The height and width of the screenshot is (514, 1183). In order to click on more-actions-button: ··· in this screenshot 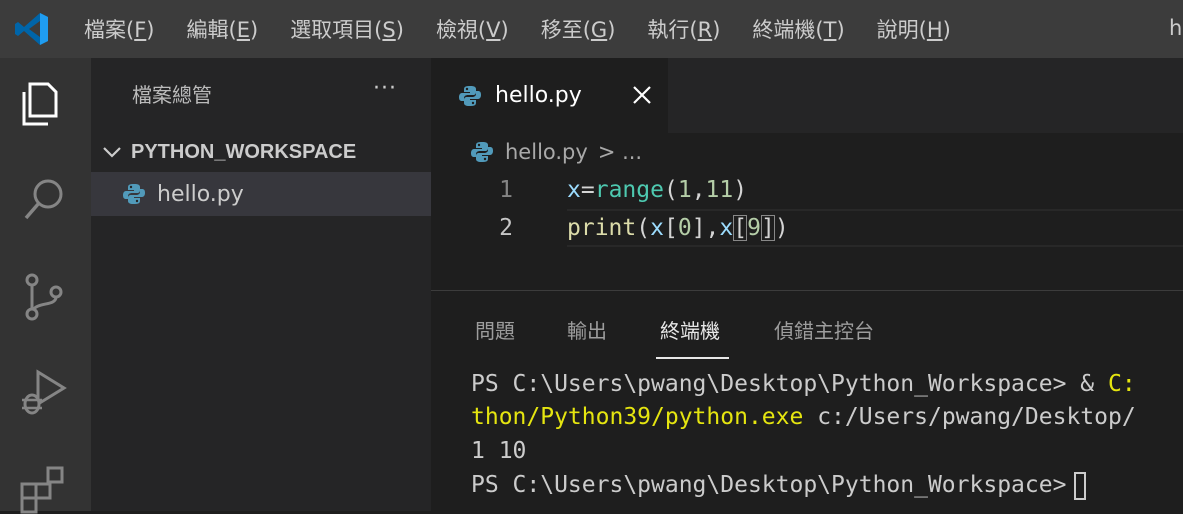, I will do `click(385, 90)`.